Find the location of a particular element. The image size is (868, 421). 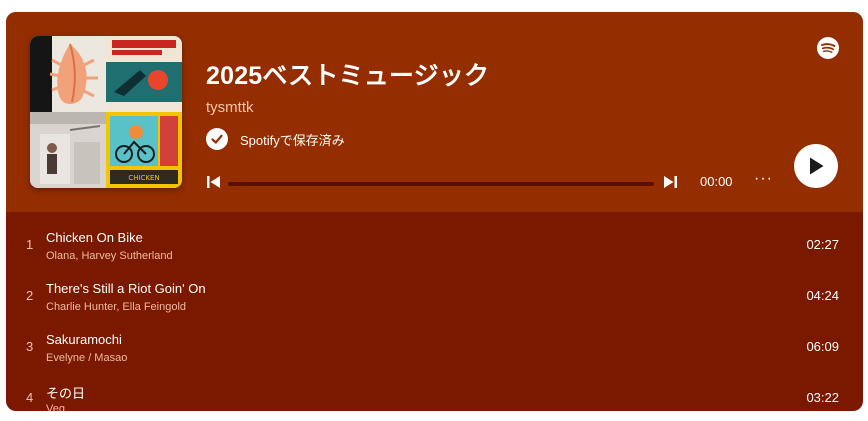

playlist-owner: tysmttk is located at coordinates (230, 107).